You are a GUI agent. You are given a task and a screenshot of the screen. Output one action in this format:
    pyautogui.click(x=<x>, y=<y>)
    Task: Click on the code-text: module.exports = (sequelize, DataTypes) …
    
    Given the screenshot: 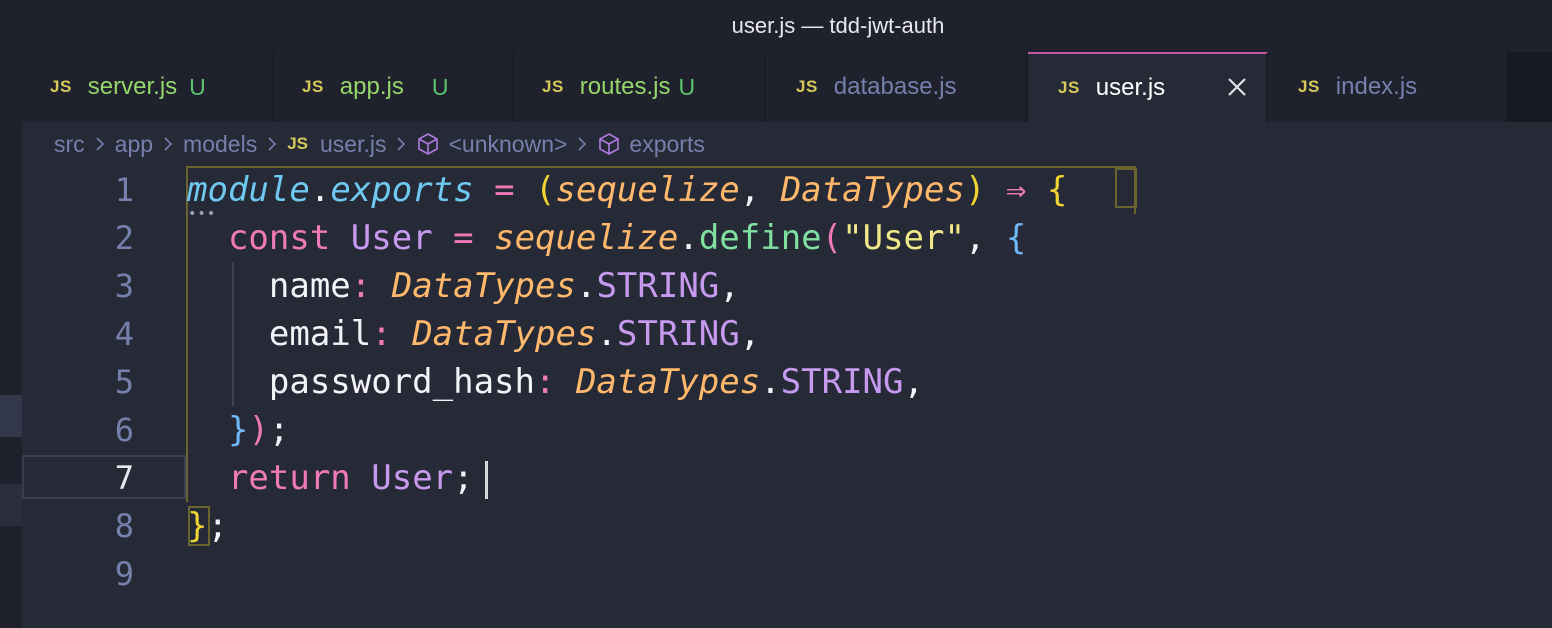 What is the action you would take?
    pyautogui.click(x=627, y=190)
    